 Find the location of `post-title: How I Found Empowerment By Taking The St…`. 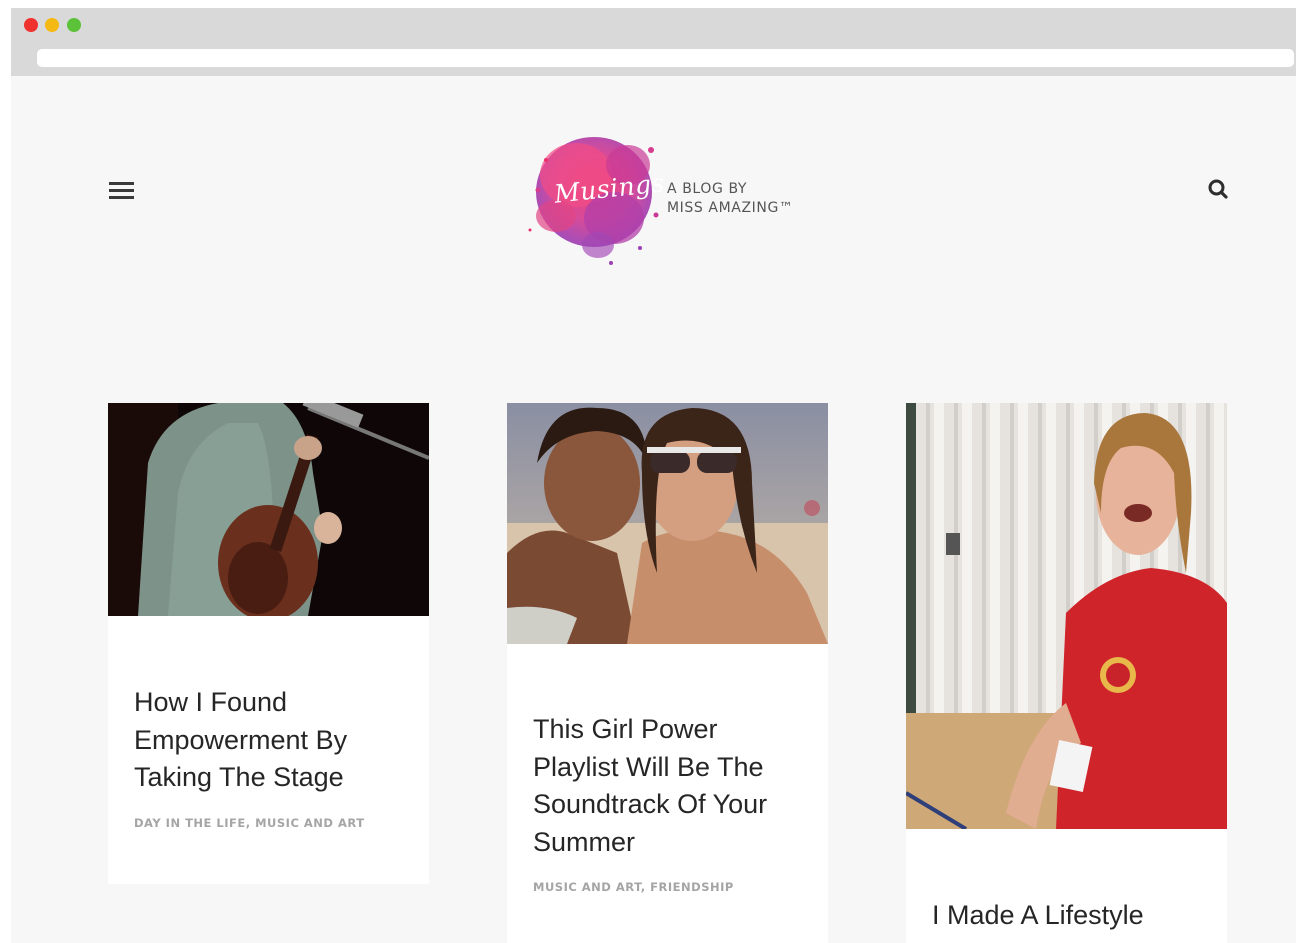

post-title: How I Found Empowerment By Taking The St… is located at coordinates (268, 740).